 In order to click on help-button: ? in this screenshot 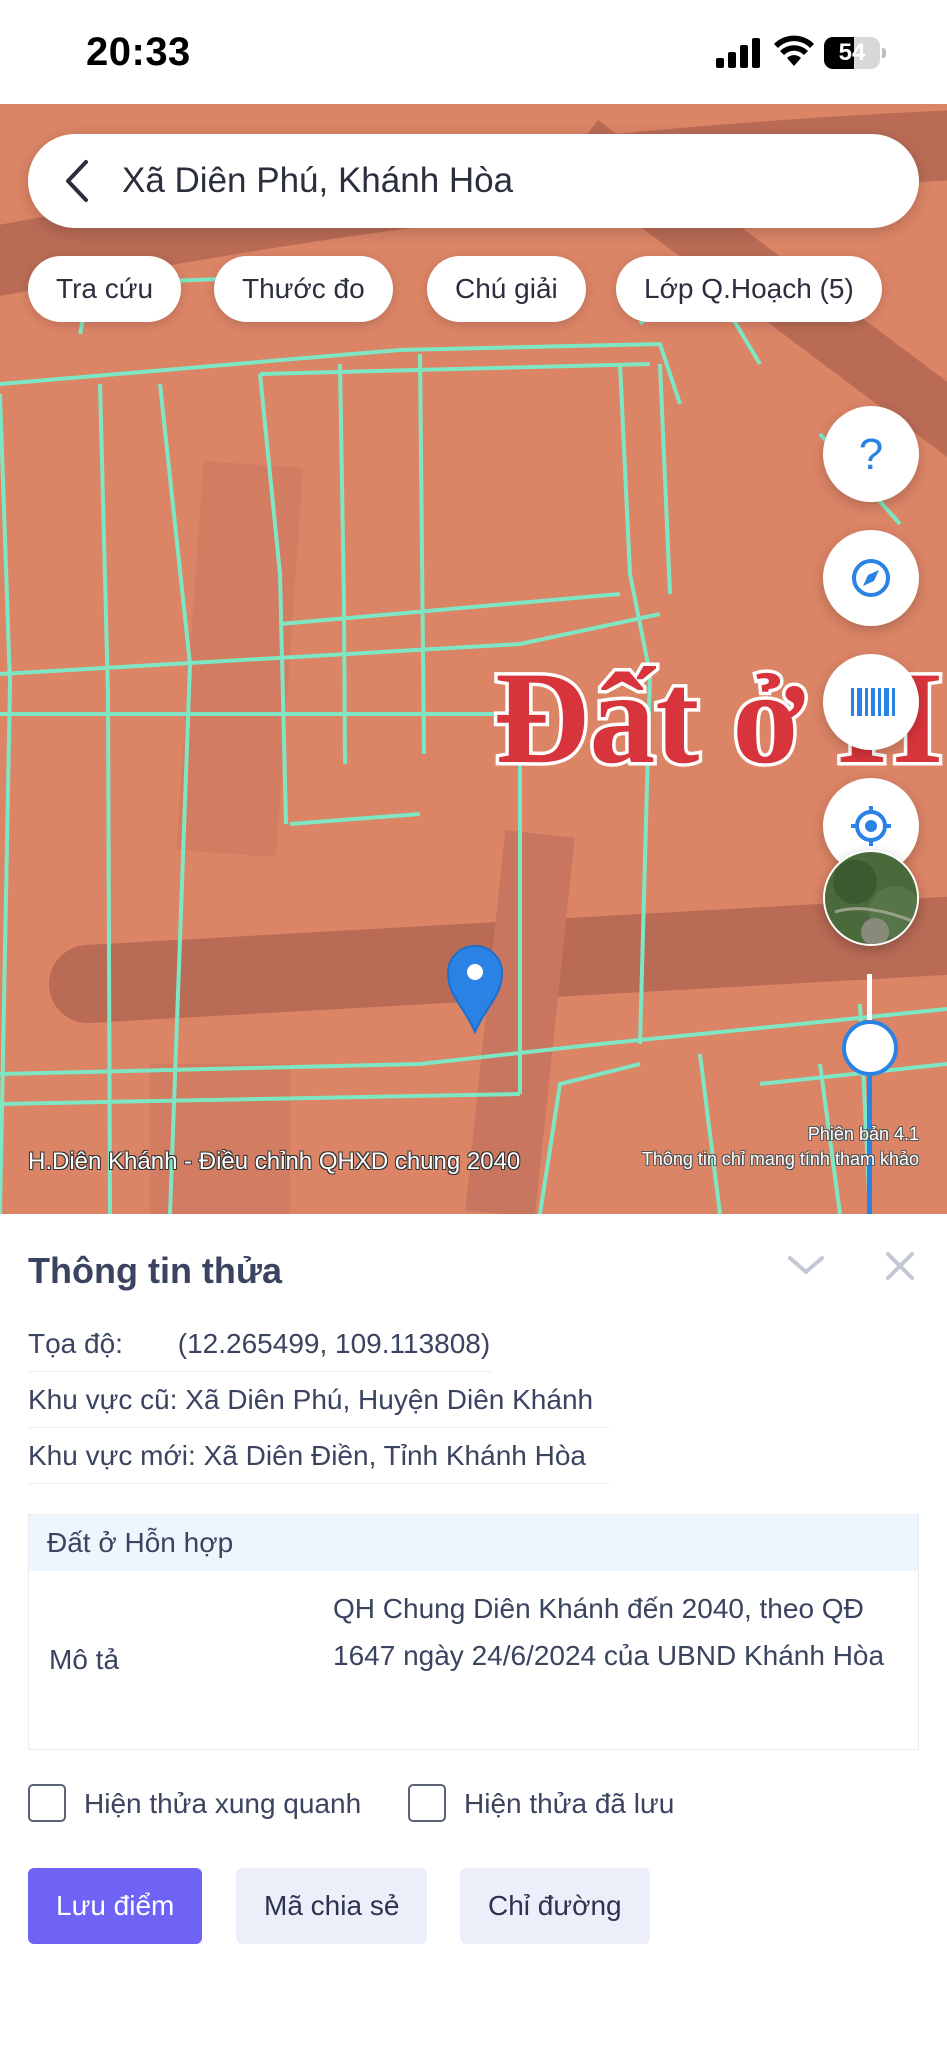, I will do `click(871, 454)`.